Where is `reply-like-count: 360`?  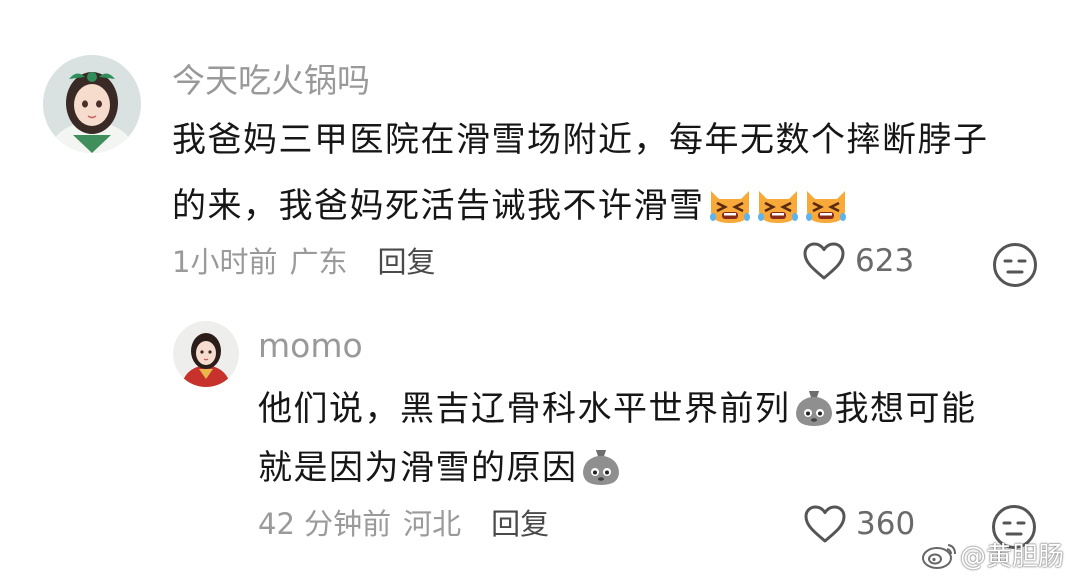
reply-like-count: 360 is located at coordinates (886, 523).